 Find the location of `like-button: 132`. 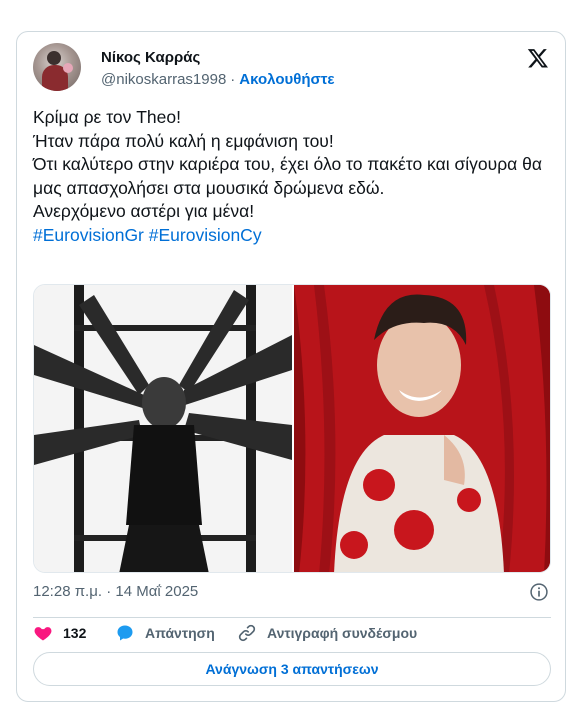

like-button: 132 is located at coordinates (59, 633).